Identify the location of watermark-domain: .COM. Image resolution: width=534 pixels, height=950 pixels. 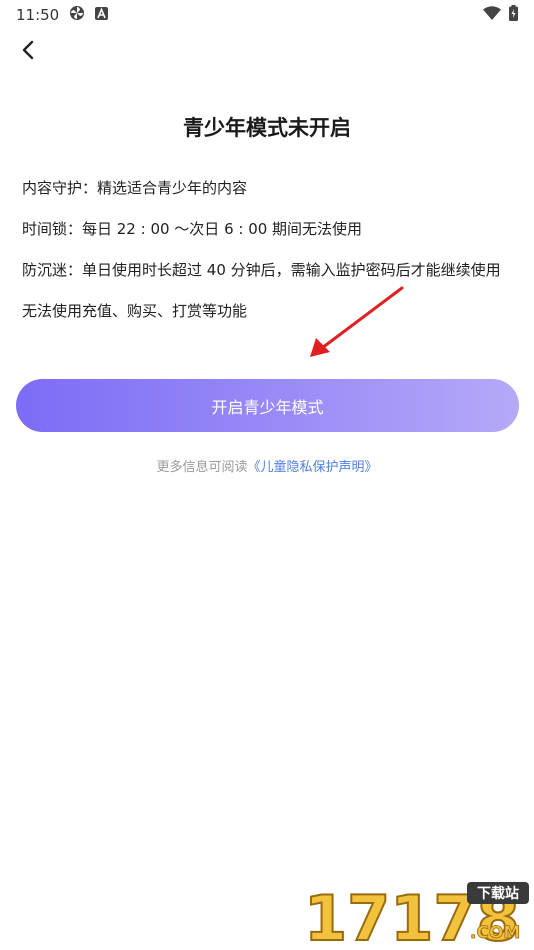
(495, 933).